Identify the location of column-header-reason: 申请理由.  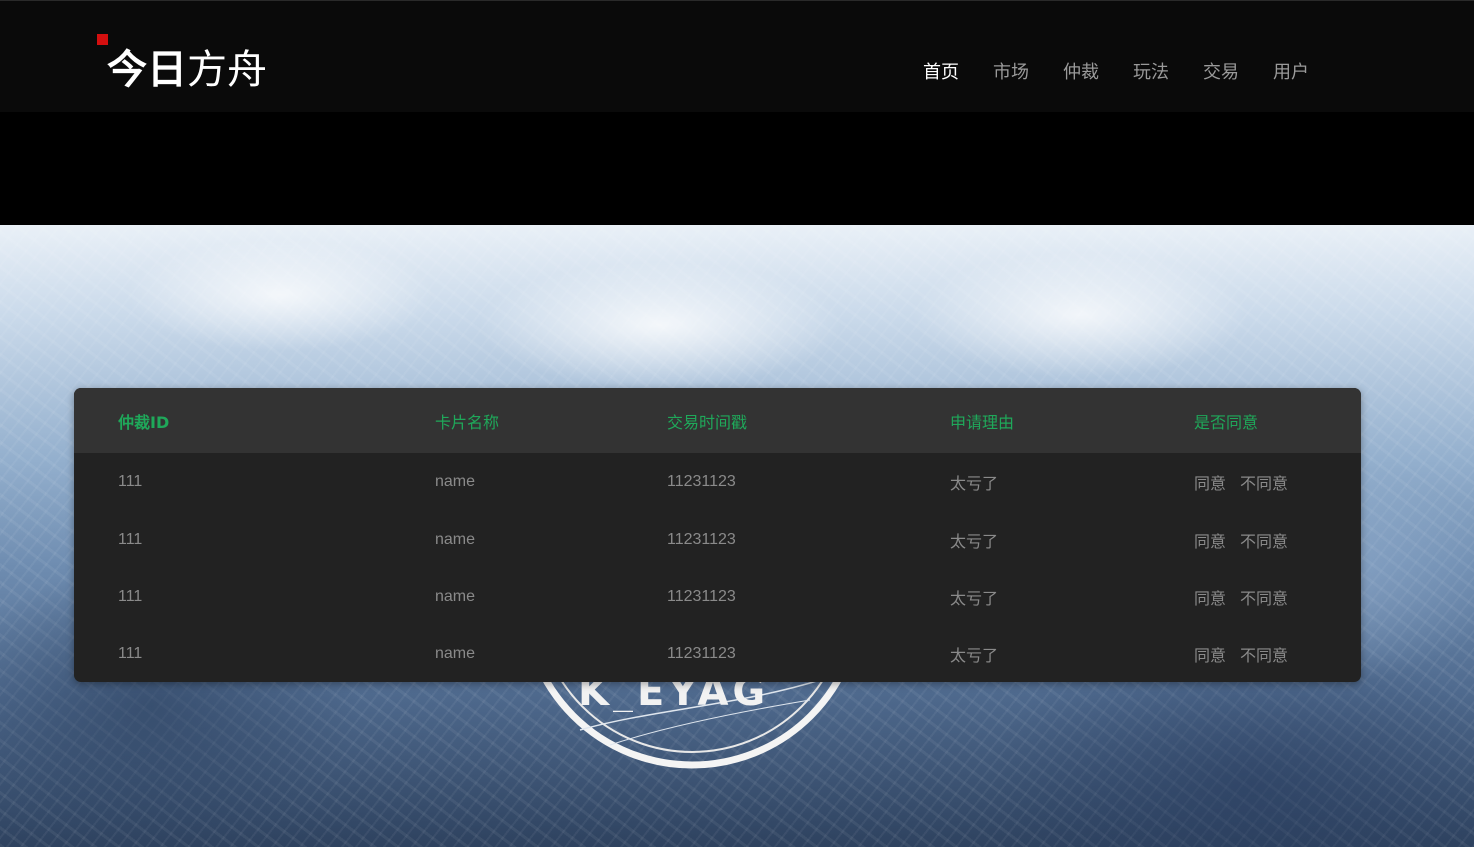
(982, 422).